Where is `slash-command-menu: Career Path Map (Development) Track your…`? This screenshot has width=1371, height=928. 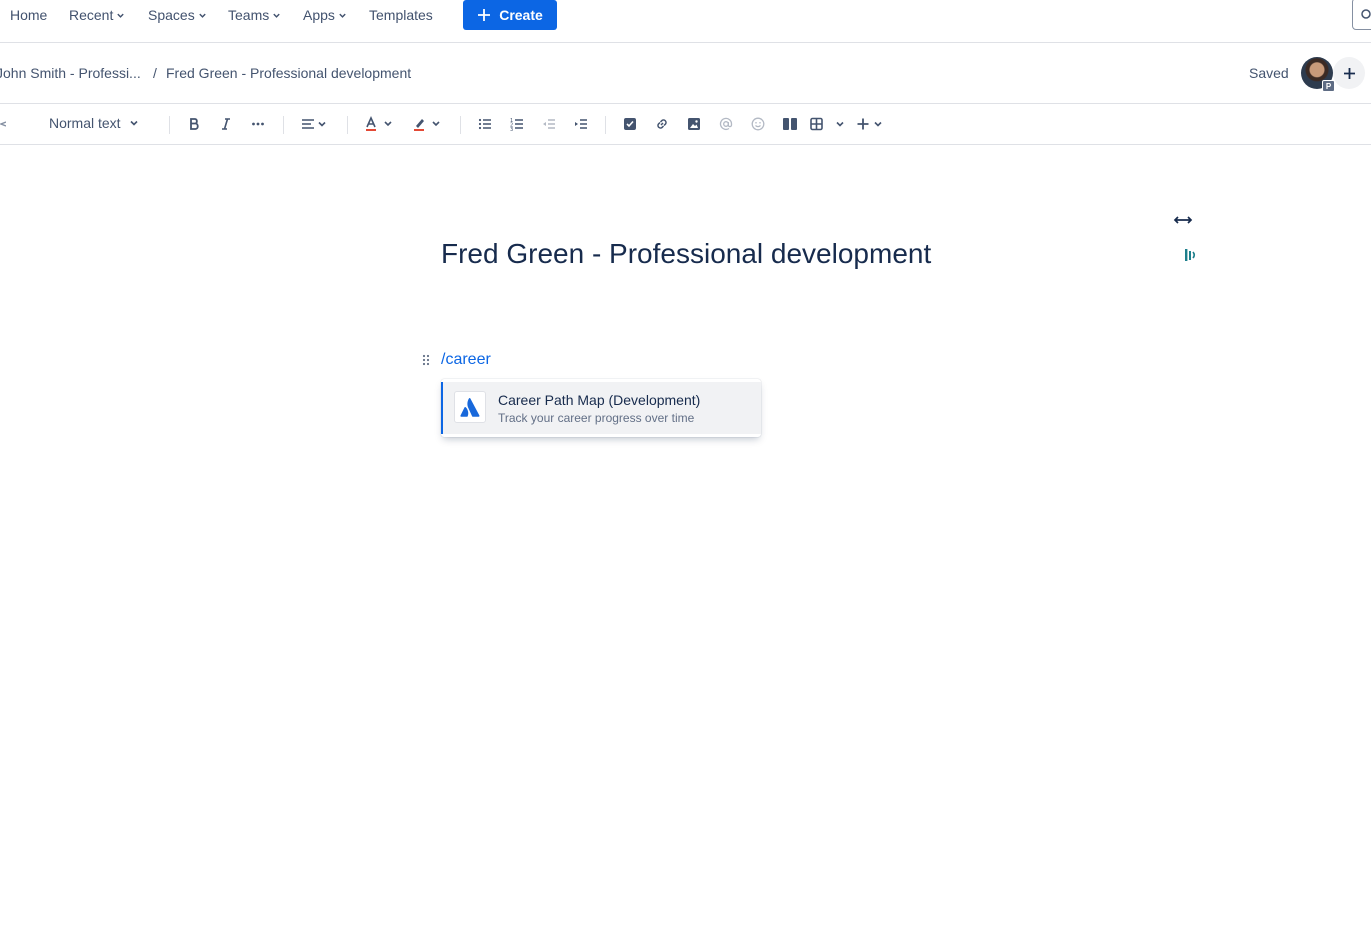
slash-command-menu: Career Path Map (Development) Track your… is located at coordinates (601, 408).